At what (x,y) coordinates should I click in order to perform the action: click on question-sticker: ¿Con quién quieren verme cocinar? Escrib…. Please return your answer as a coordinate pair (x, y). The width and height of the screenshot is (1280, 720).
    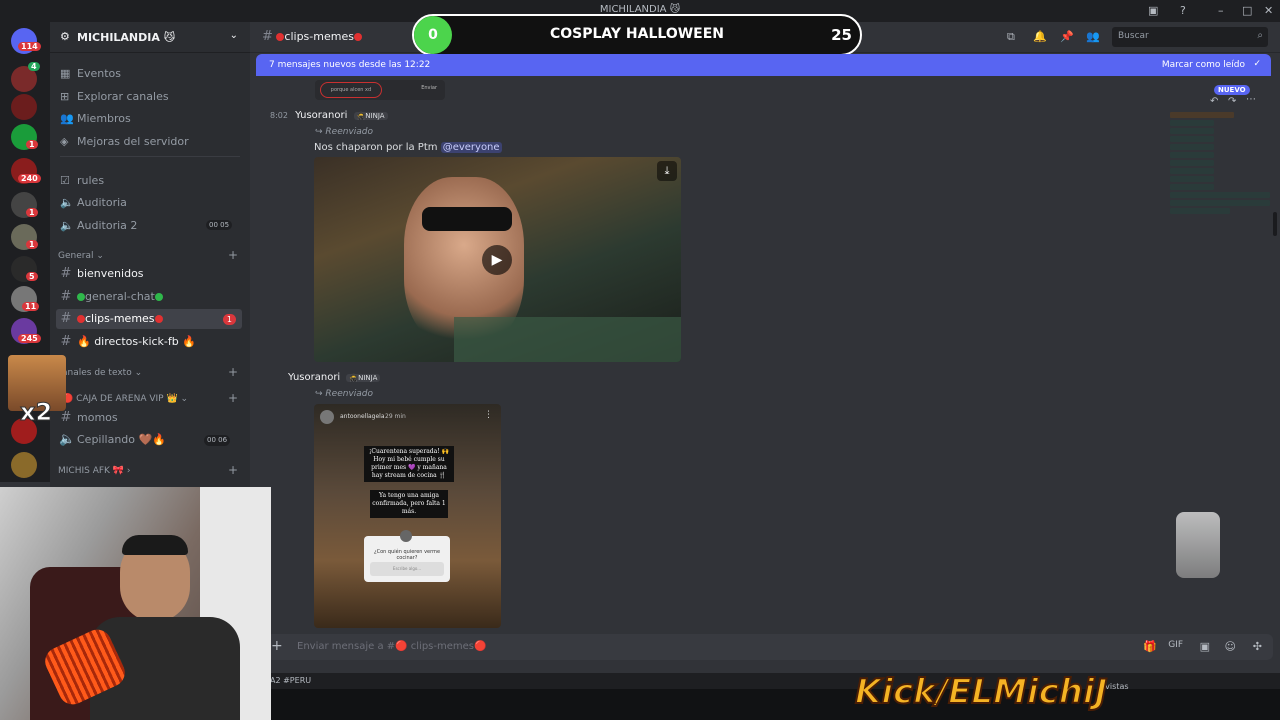
    Looking at the image, I should click on (407, 556).